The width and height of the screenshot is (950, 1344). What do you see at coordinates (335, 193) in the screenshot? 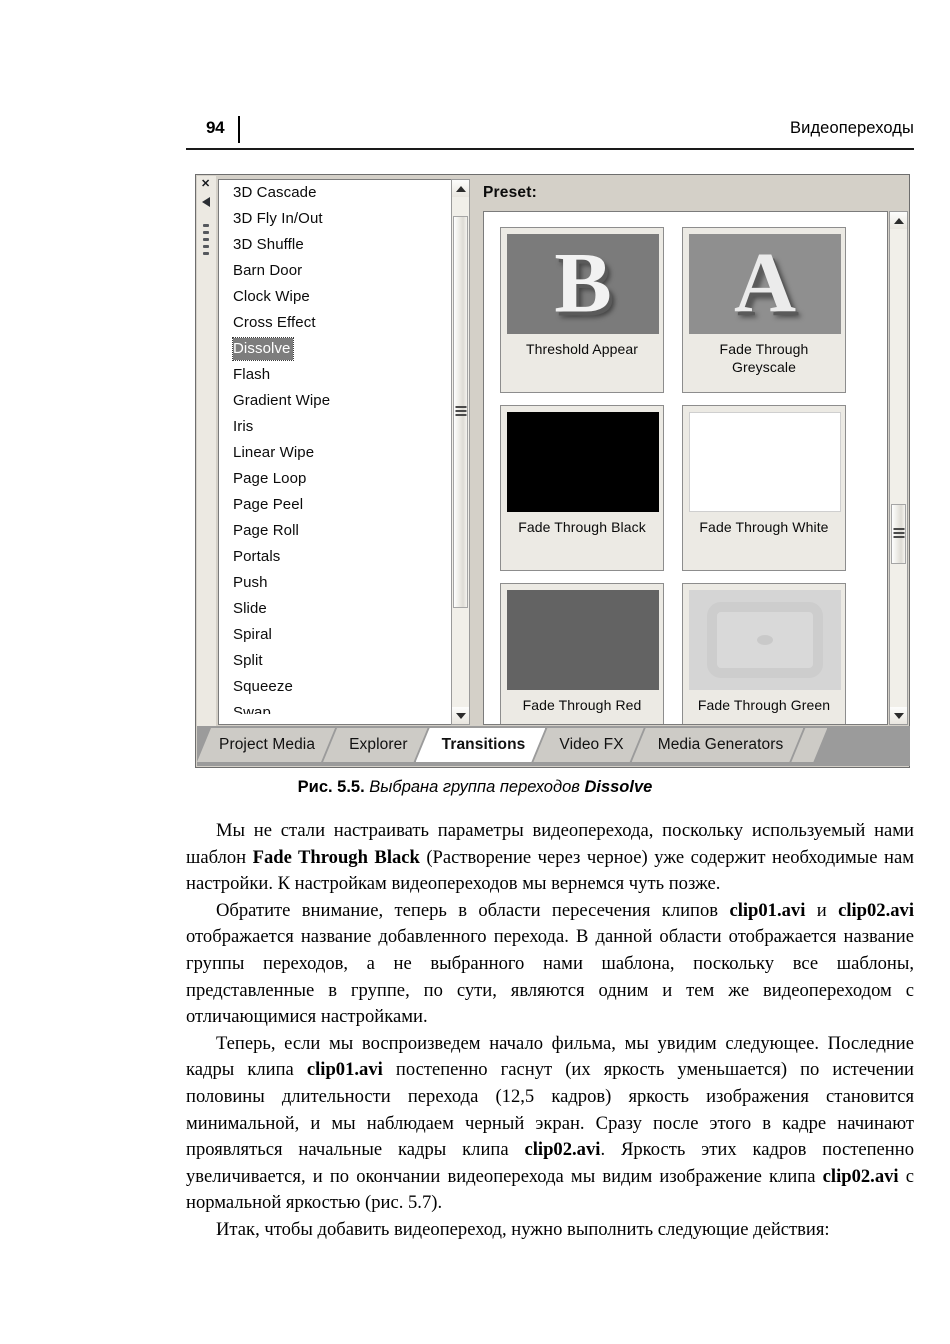
I see `transition-list-item: 3D Cascade` at bounding box center [335, 193].